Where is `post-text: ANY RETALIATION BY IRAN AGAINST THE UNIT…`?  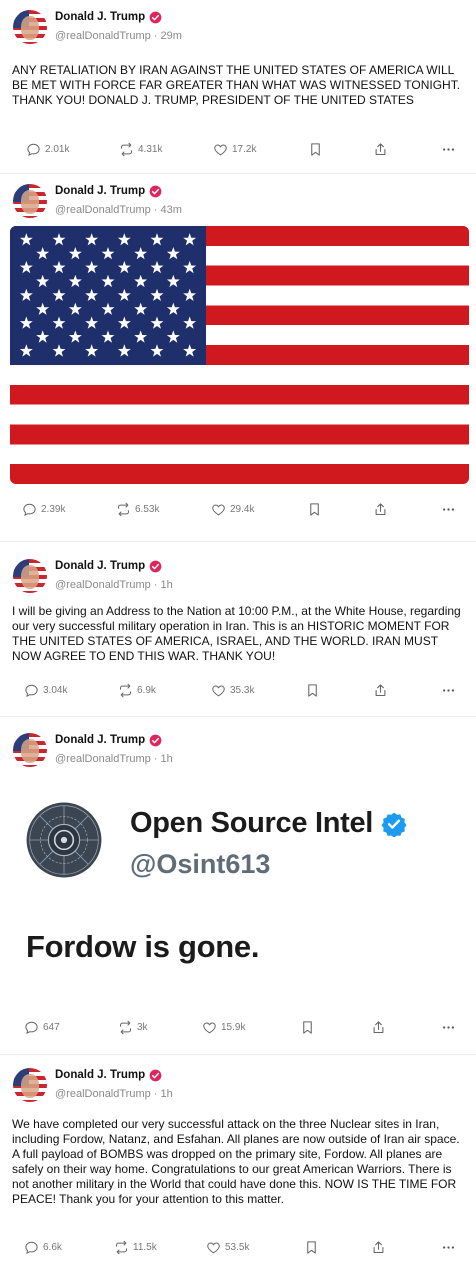
post-text: ANY RETALIATION BY IRAN AGAINST THE UNIT… is located at coordinates (236, 85).